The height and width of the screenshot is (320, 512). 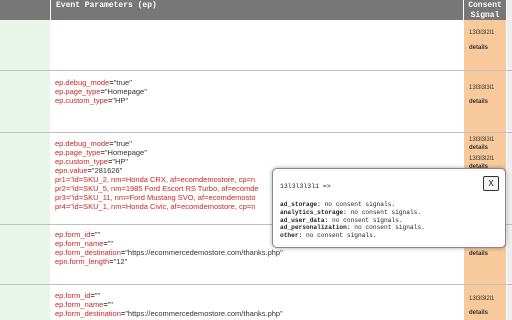 What do you see at coordinates (485, 15) in the screenshot?
I see `header-consent-line2: Signal` at bounding box center [485, 15].